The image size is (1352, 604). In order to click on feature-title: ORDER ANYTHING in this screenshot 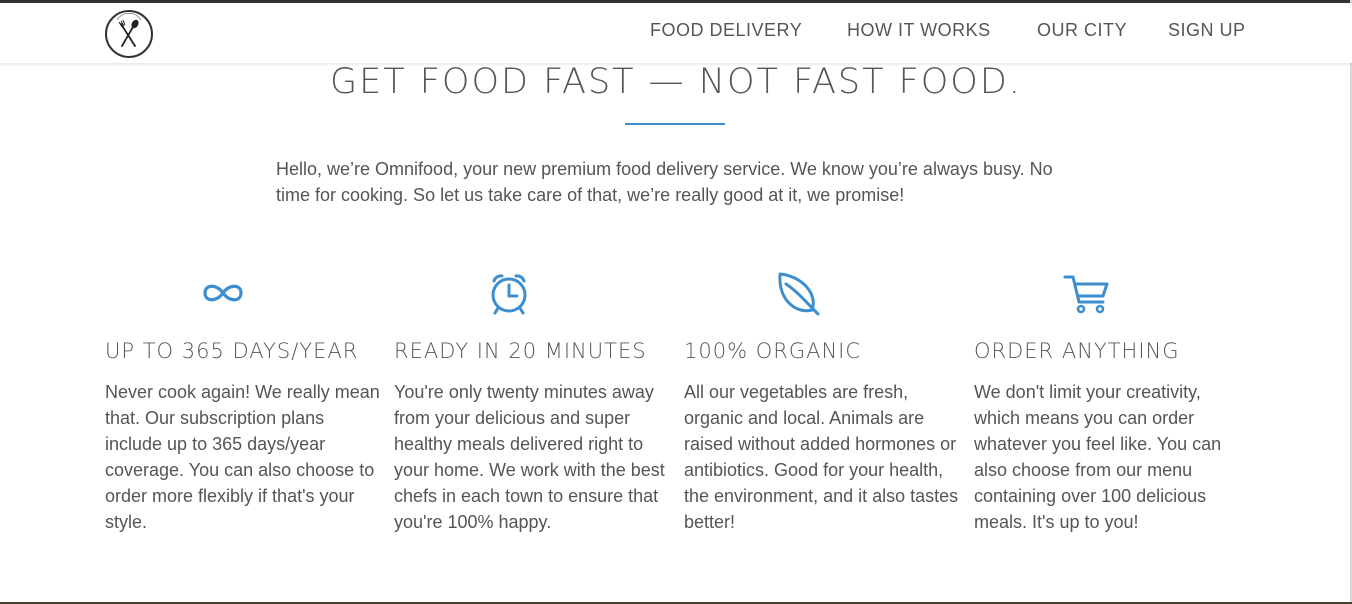, I will do `click(1077, 351)`.